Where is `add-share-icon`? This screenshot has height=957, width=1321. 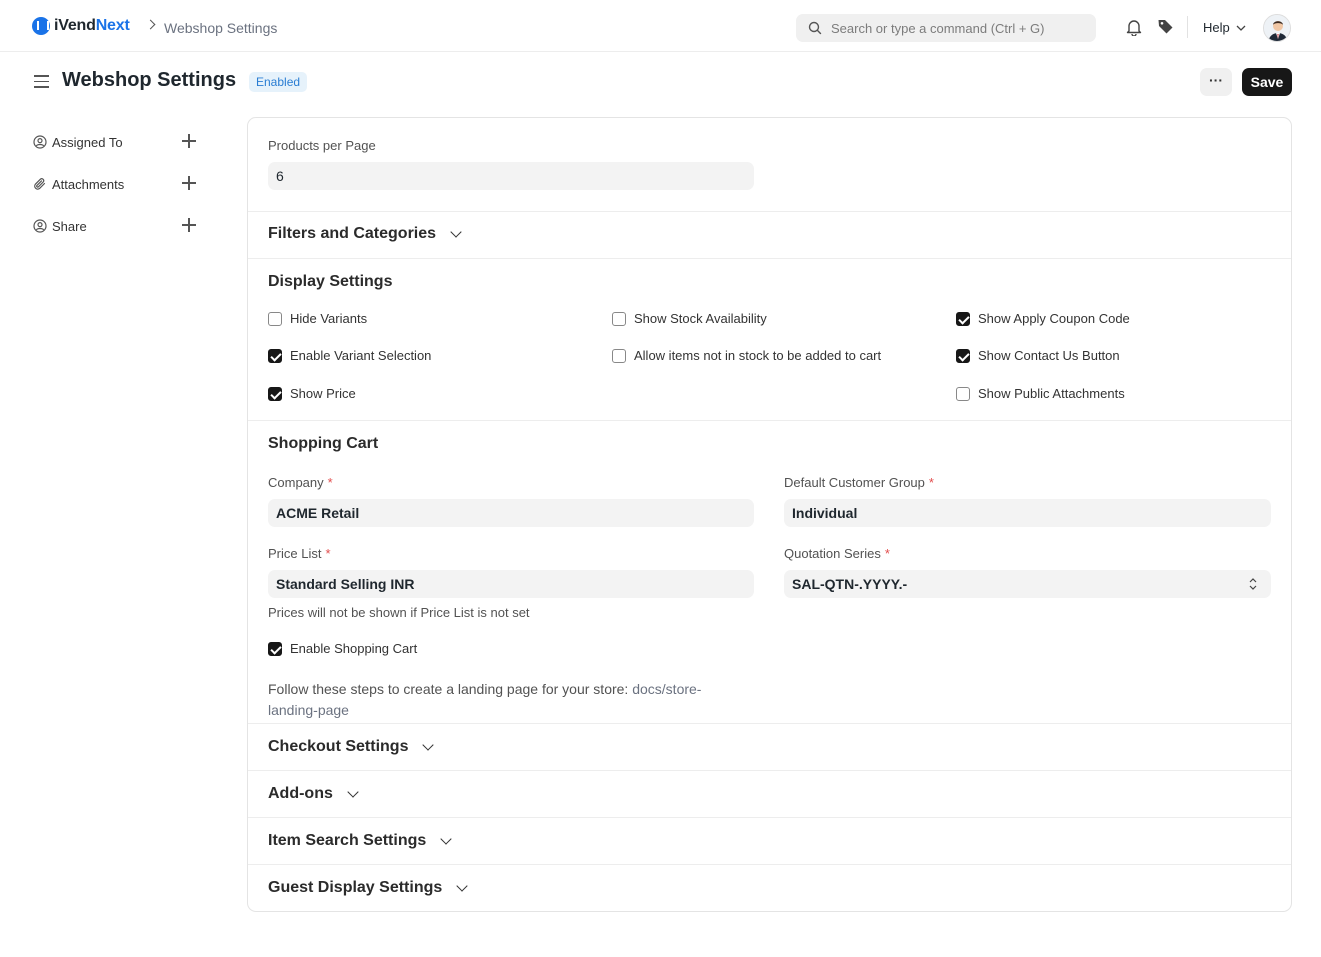 add-share-icon is located at coordinates (189, 225).